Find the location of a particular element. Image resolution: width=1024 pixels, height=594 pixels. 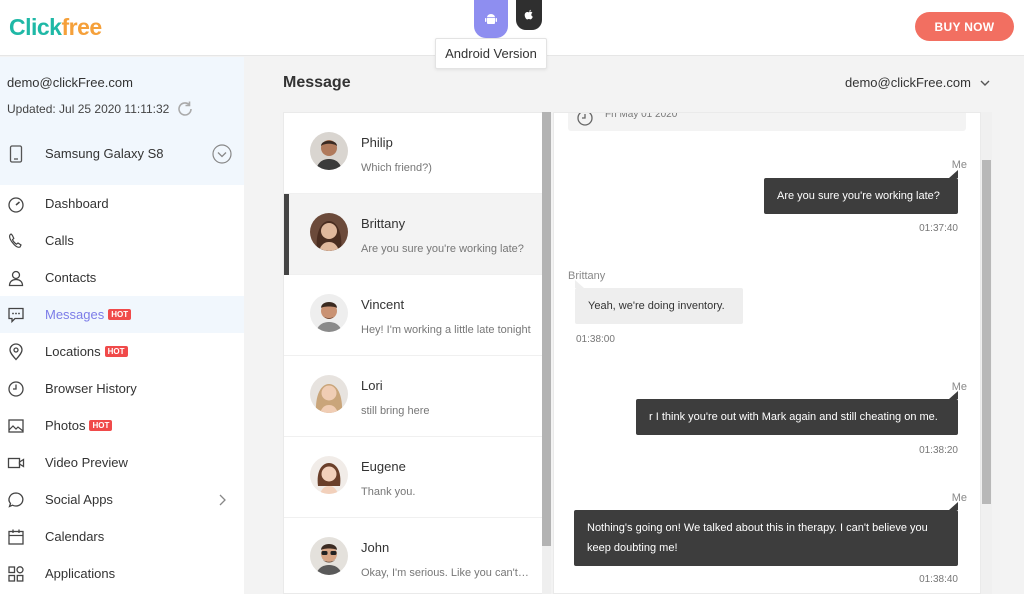

page-title: Message is located at coordinates (317, 82).